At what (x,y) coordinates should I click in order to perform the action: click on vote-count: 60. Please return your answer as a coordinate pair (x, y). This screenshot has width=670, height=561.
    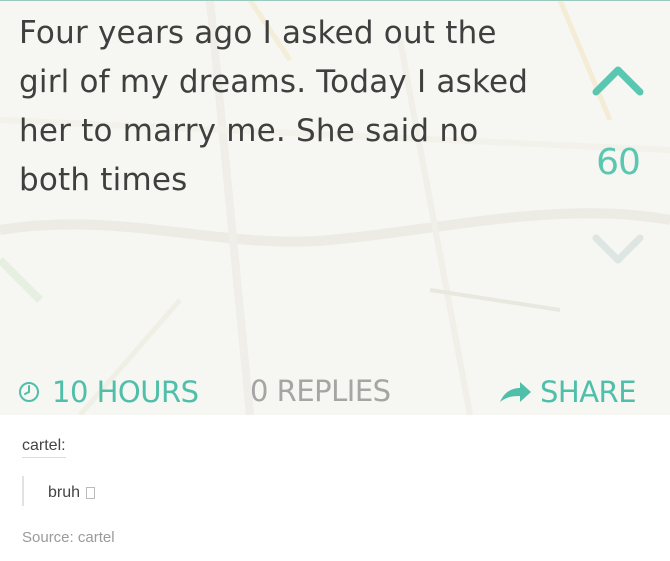
    Looking at the image, I should click on (618, 162).